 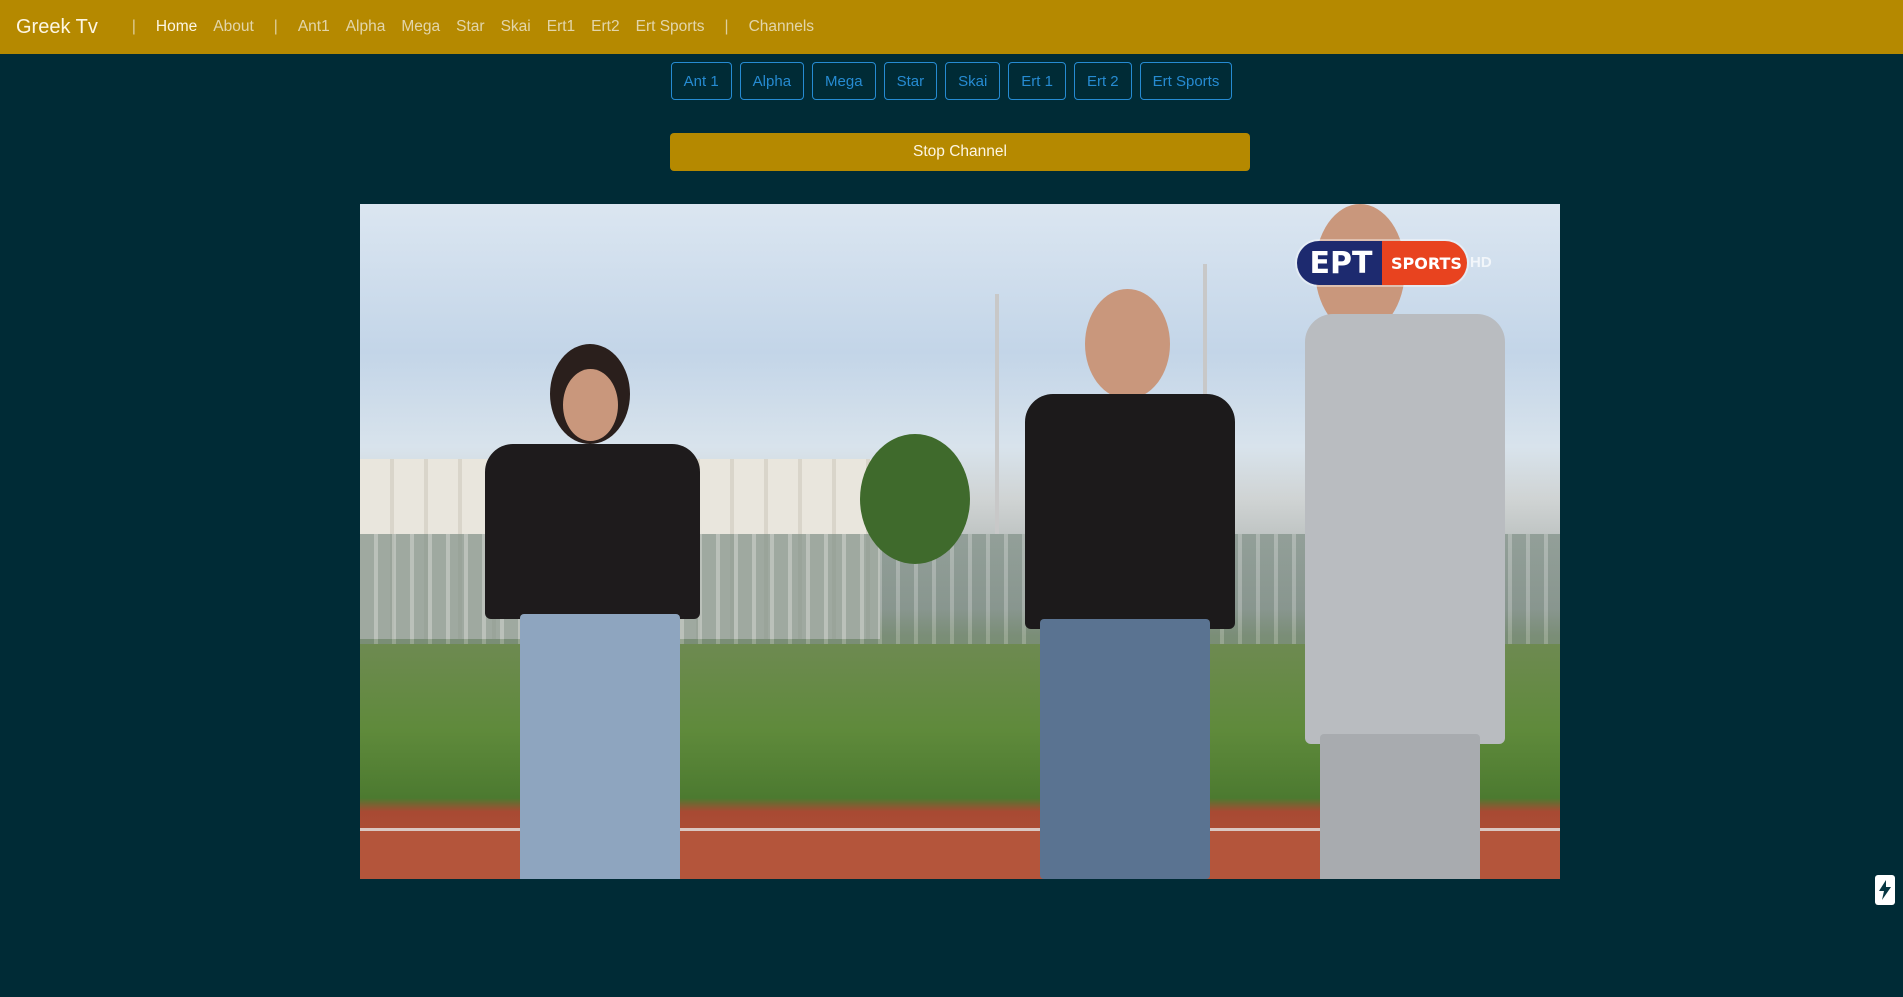 I want to click on channel-logo: ΕΡΤ SPORTS, so click(x=1382, y=263).